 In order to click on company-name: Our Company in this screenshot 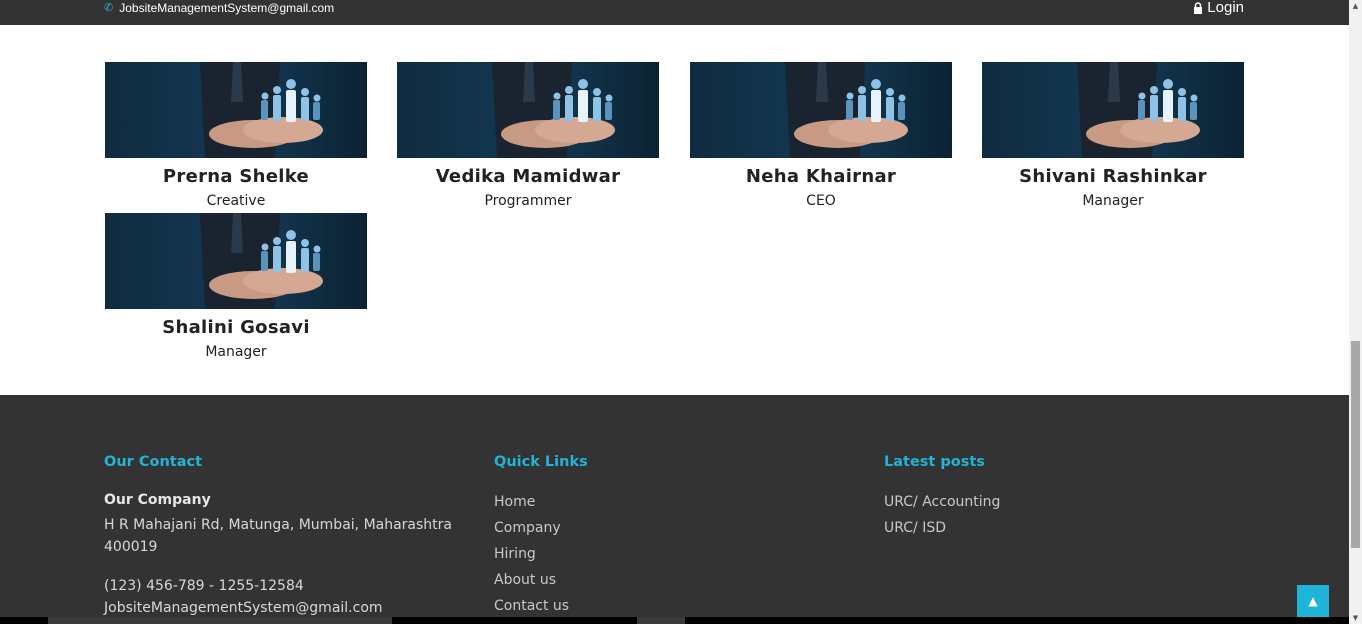, I will do `click(157, 500)`.